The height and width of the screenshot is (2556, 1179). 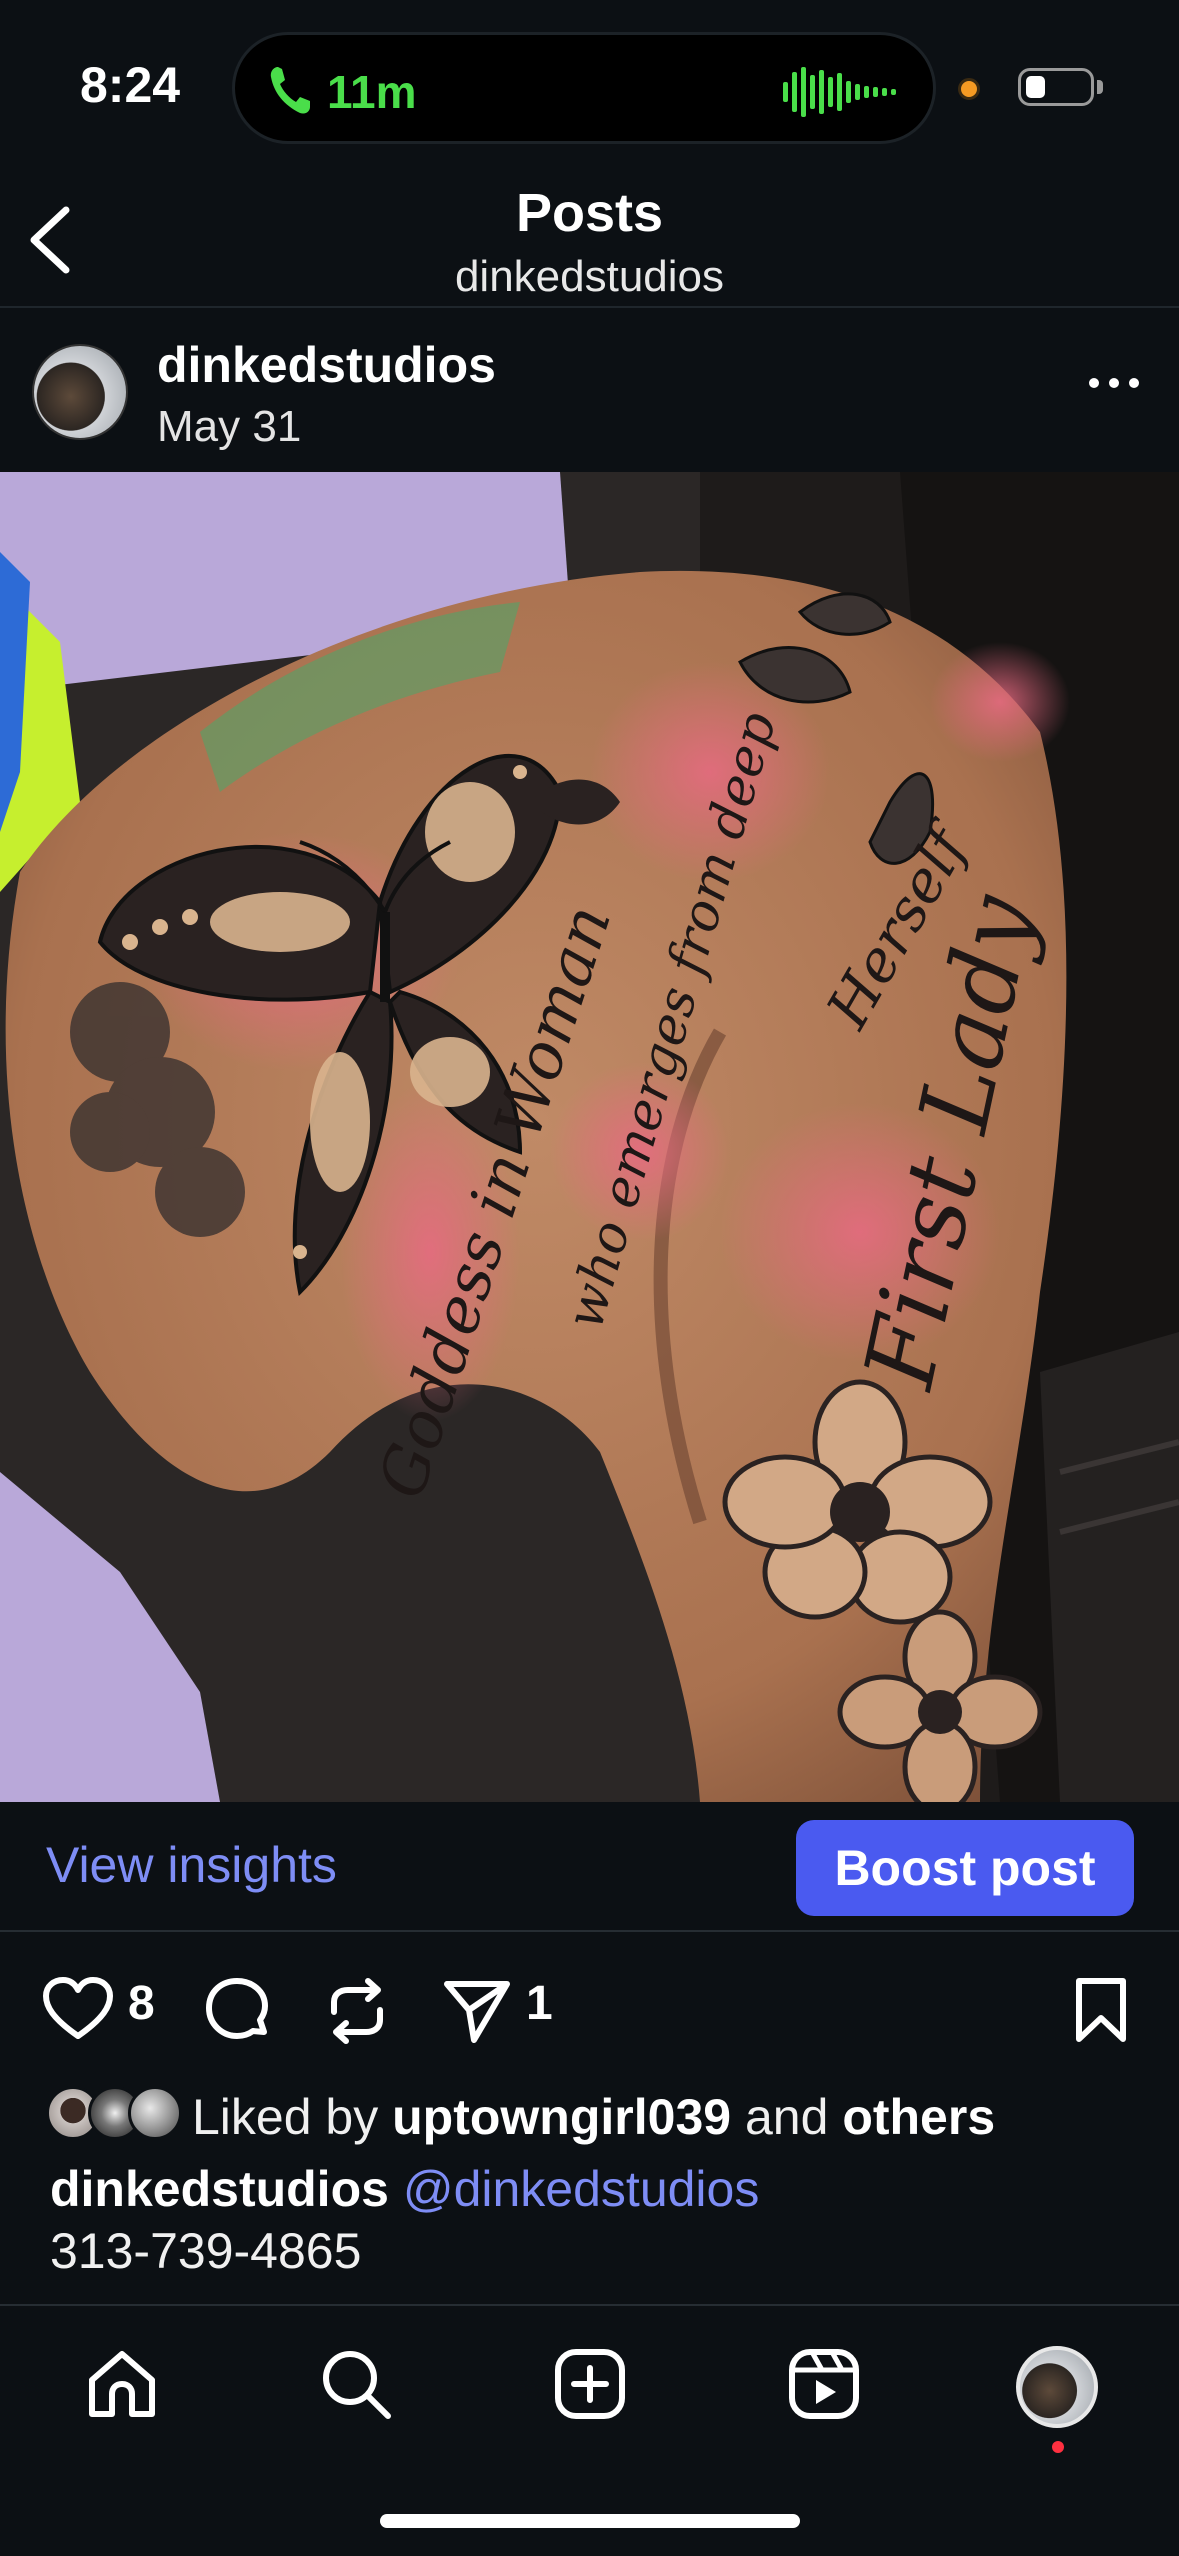 I want to click on call-duration: 11m, so click(x=372, y=92).